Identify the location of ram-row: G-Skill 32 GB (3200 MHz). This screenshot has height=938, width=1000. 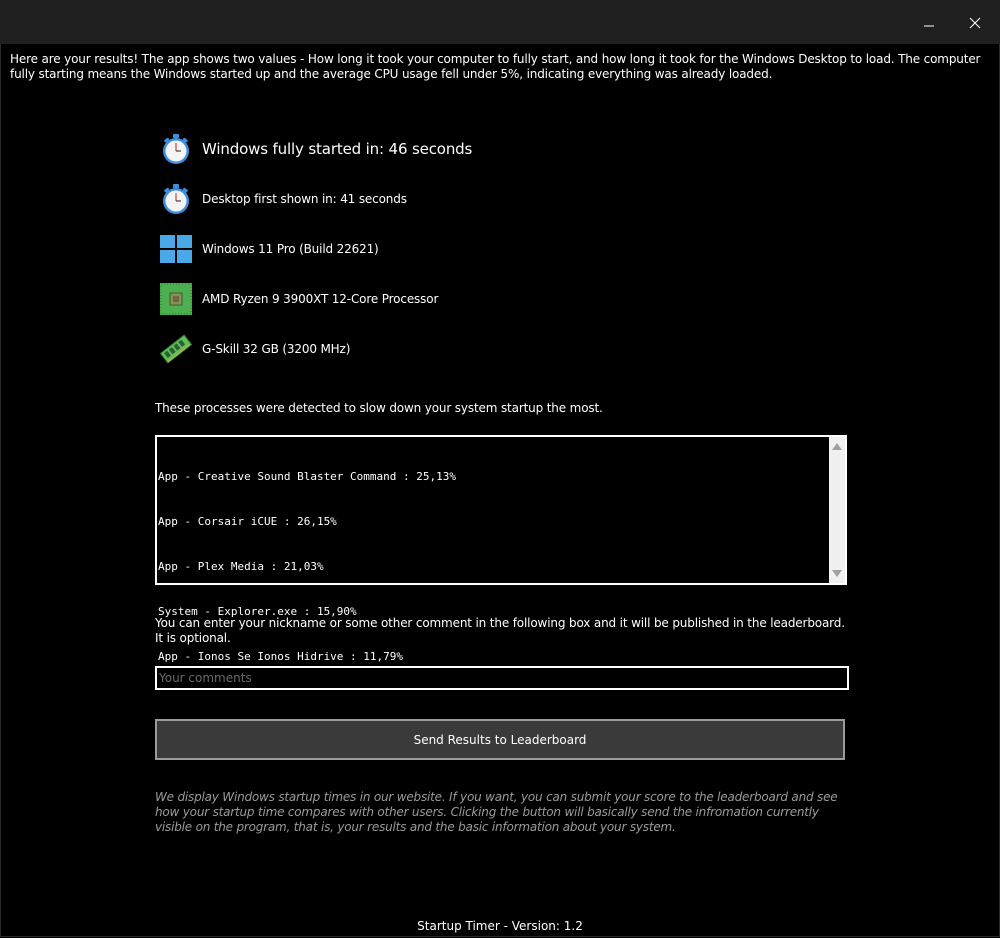
(254, 349).